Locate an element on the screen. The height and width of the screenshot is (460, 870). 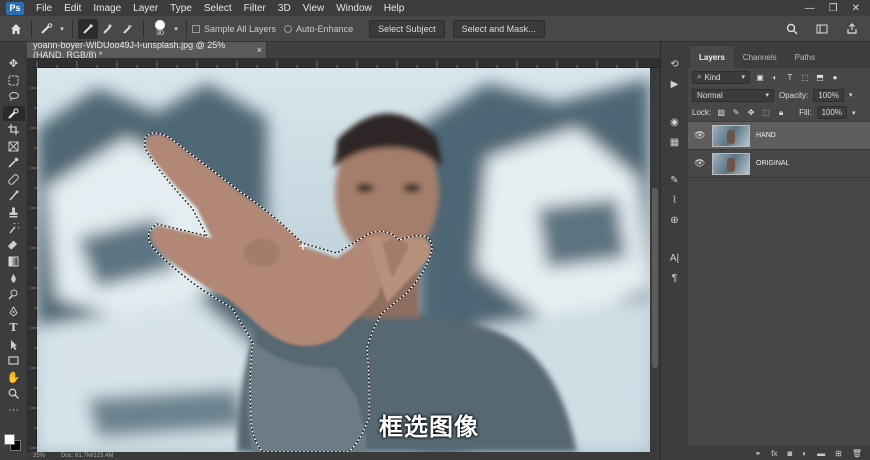
select-subject-button: Select Subject is located at coordinates (407, 28).